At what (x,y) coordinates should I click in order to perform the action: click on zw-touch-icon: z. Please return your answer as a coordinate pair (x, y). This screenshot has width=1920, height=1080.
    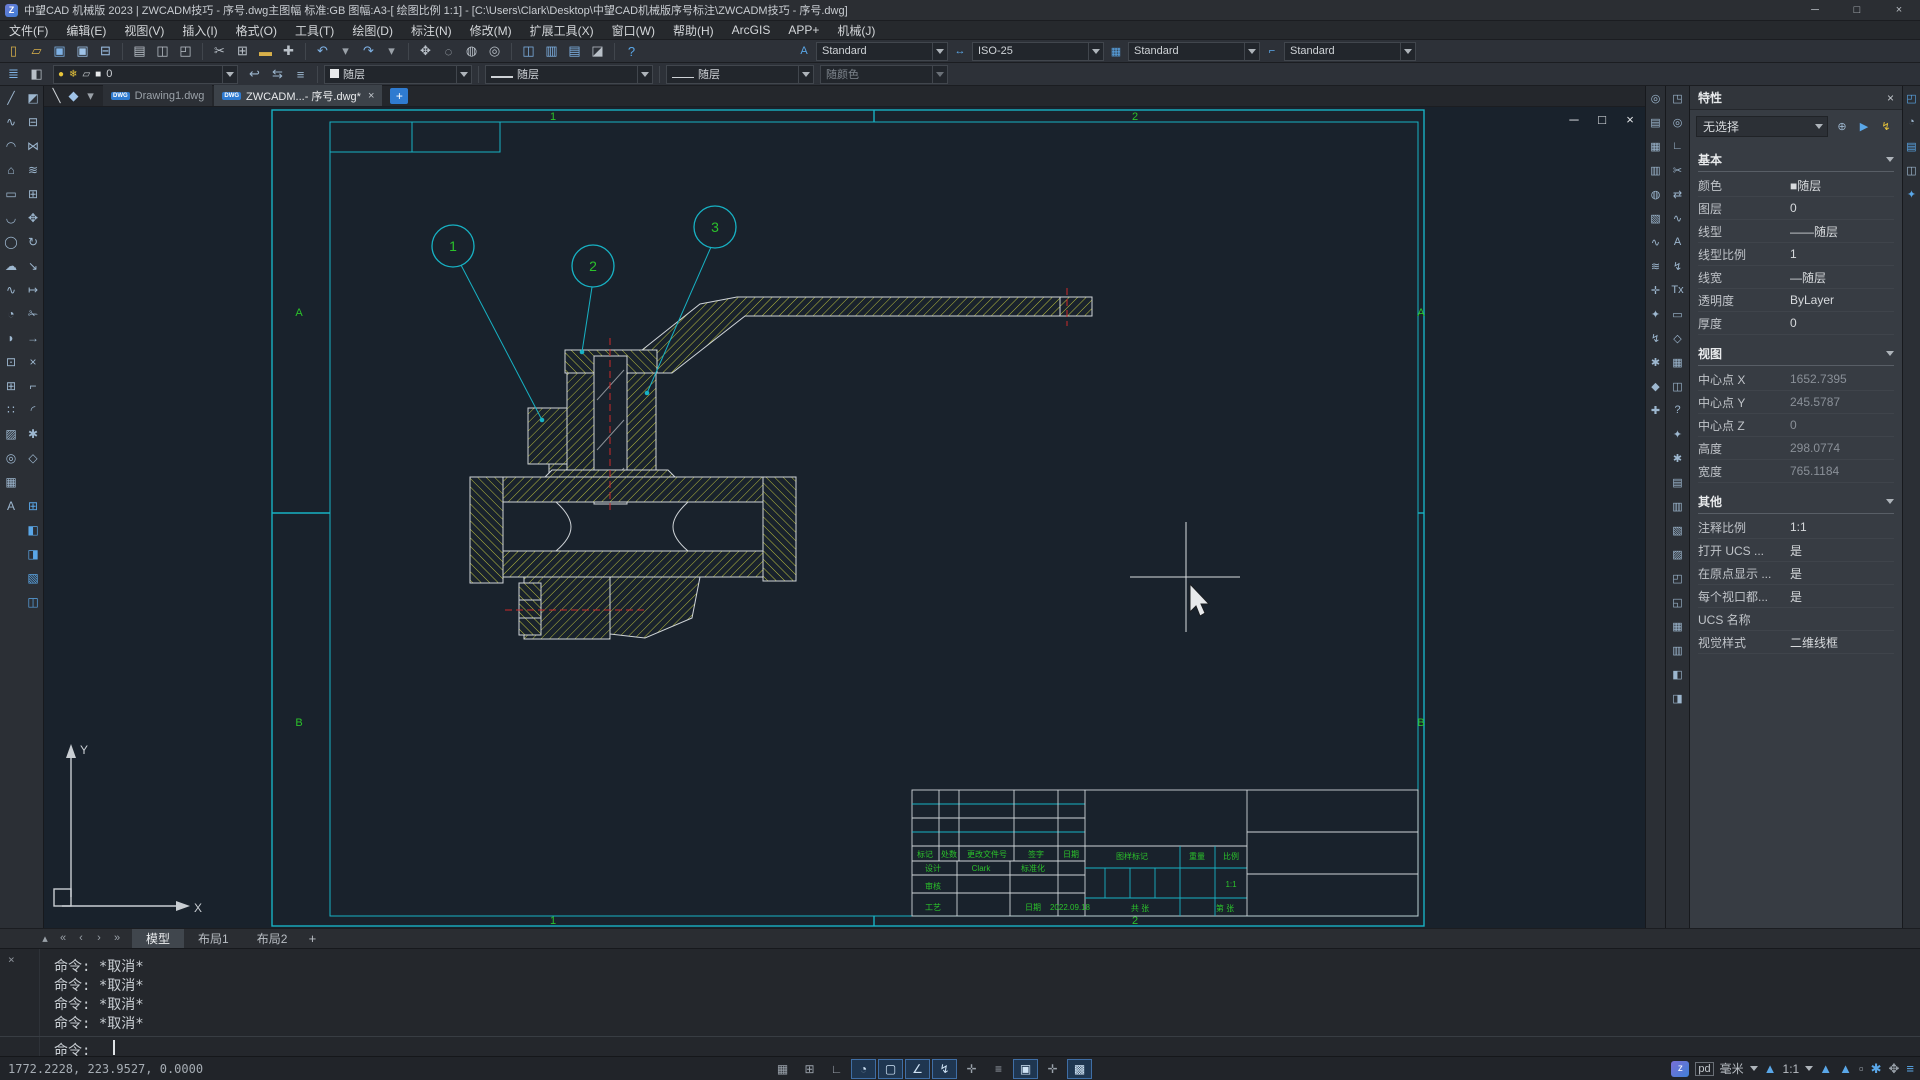
    Looking at the image, I should click on (1680, 1068).